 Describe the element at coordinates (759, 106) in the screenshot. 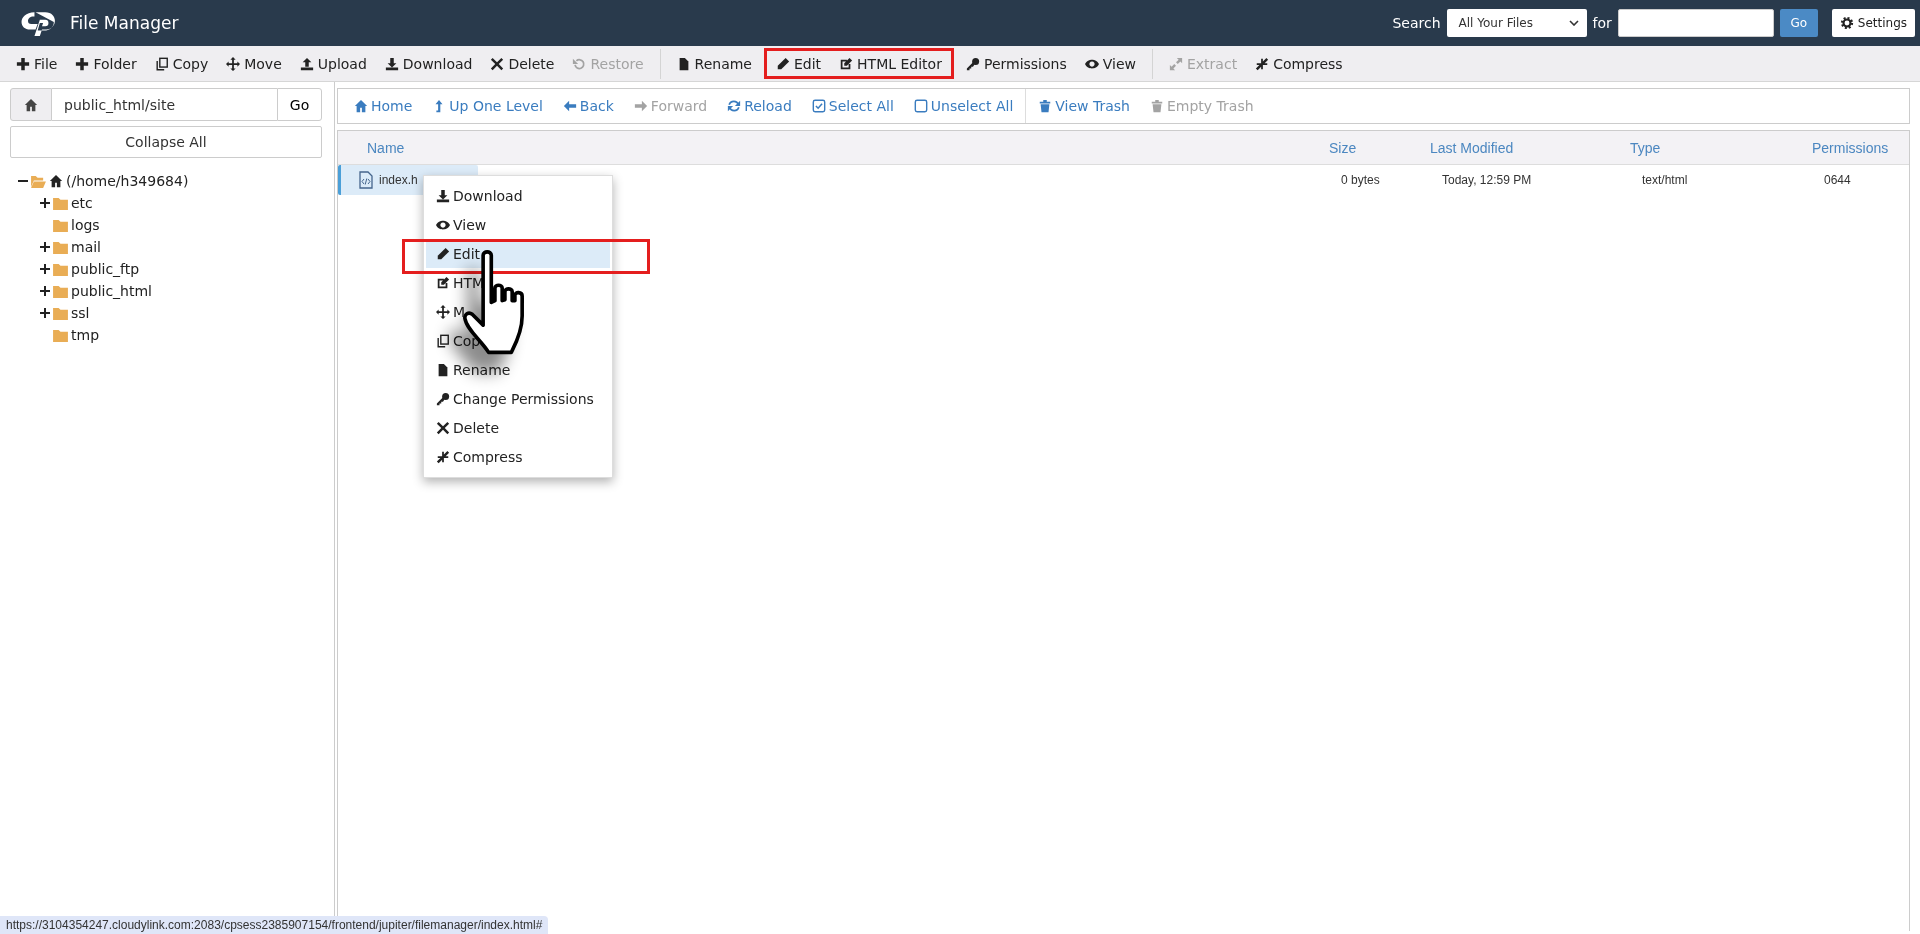

I see `nav-button: Reload` at that location.